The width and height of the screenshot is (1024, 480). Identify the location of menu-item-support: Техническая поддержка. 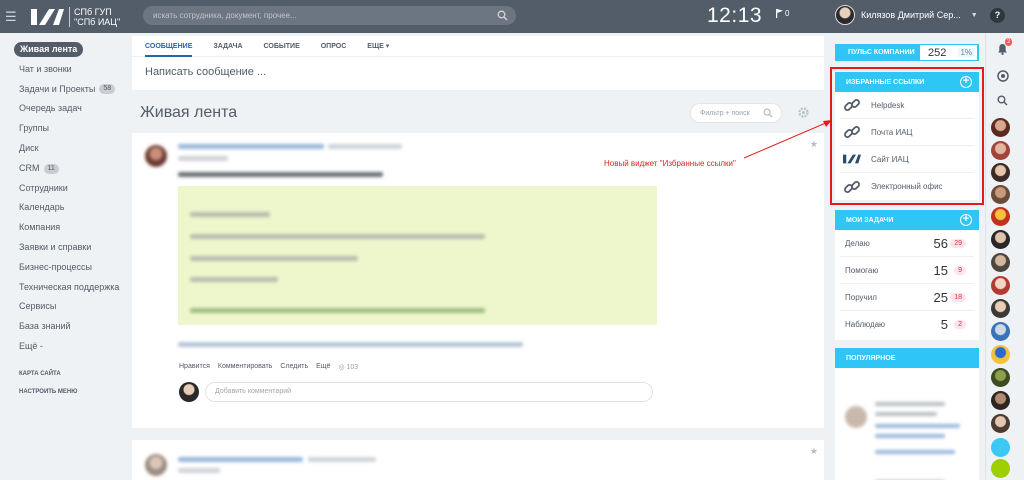
(62, 288).